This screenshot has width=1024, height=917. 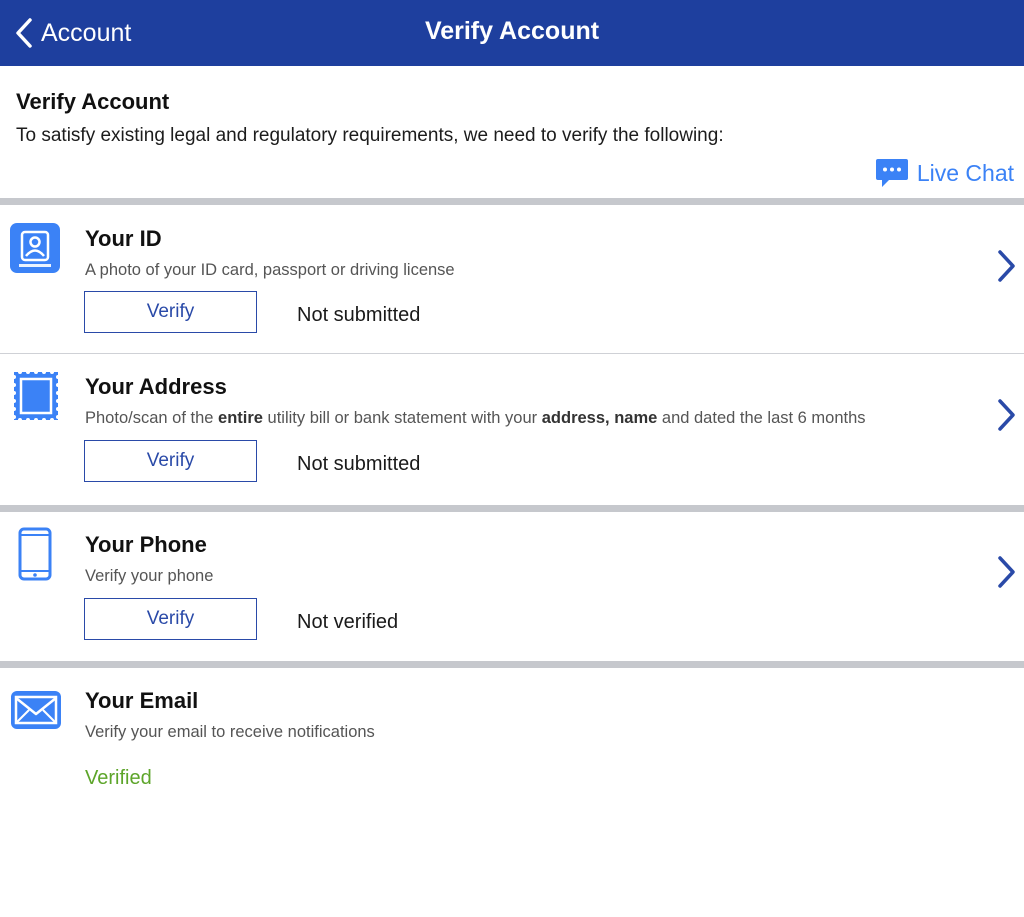 What do you see at coordinates (170, 619) in the screenshot?
I see `verify-phone-button: Verify` at bounding box center [170, 619].